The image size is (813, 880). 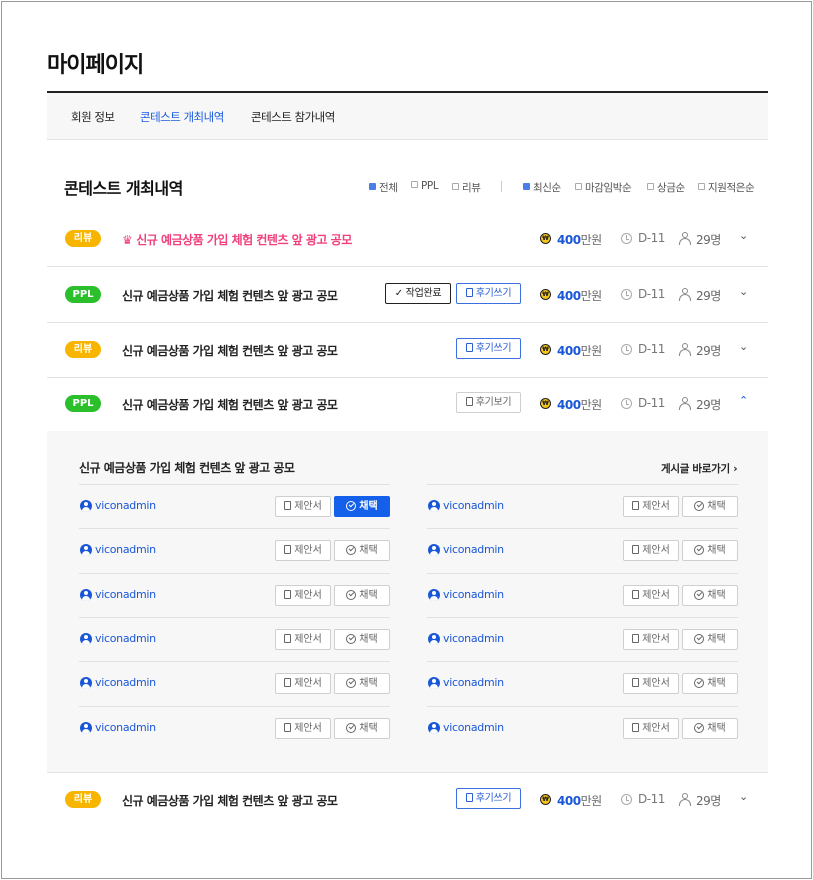 I want to click on tab-member-info: 회원 정보, so click(x=93, y=117).